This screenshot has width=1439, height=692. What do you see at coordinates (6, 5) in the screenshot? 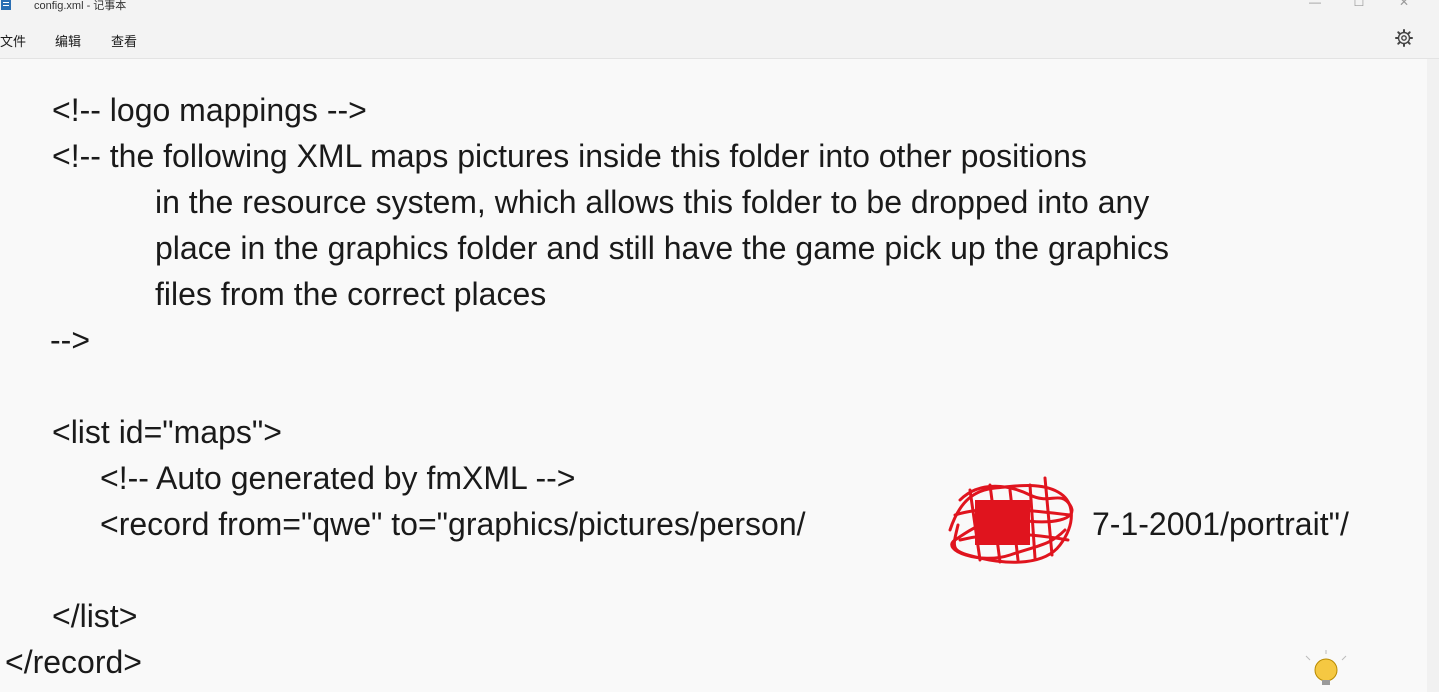
I see `notepad-icon` at bounding box center [6, 5].